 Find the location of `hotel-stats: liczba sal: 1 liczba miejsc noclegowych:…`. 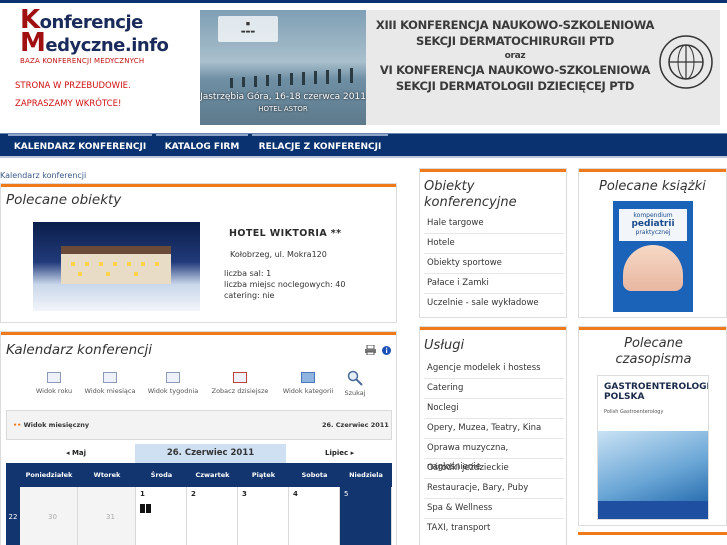

hotel-stats: liczba sal: 1 liczba miejsc noclegowych:… is located at coordinates (284, 284).